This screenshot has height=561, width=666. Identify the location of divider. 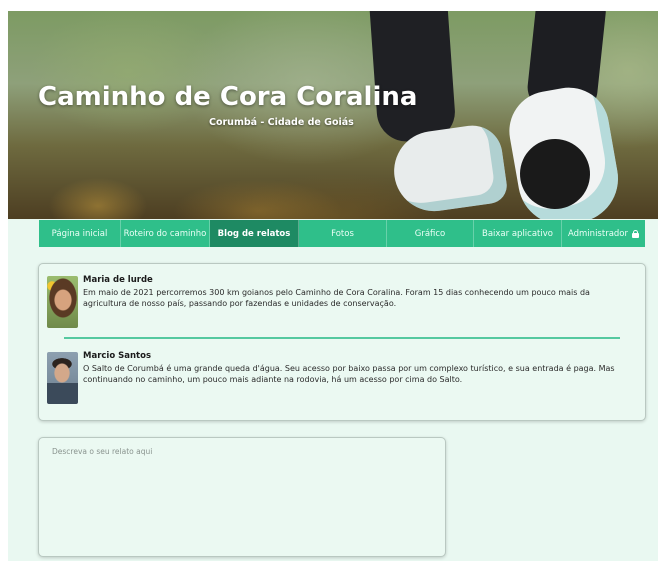
(342, 338).